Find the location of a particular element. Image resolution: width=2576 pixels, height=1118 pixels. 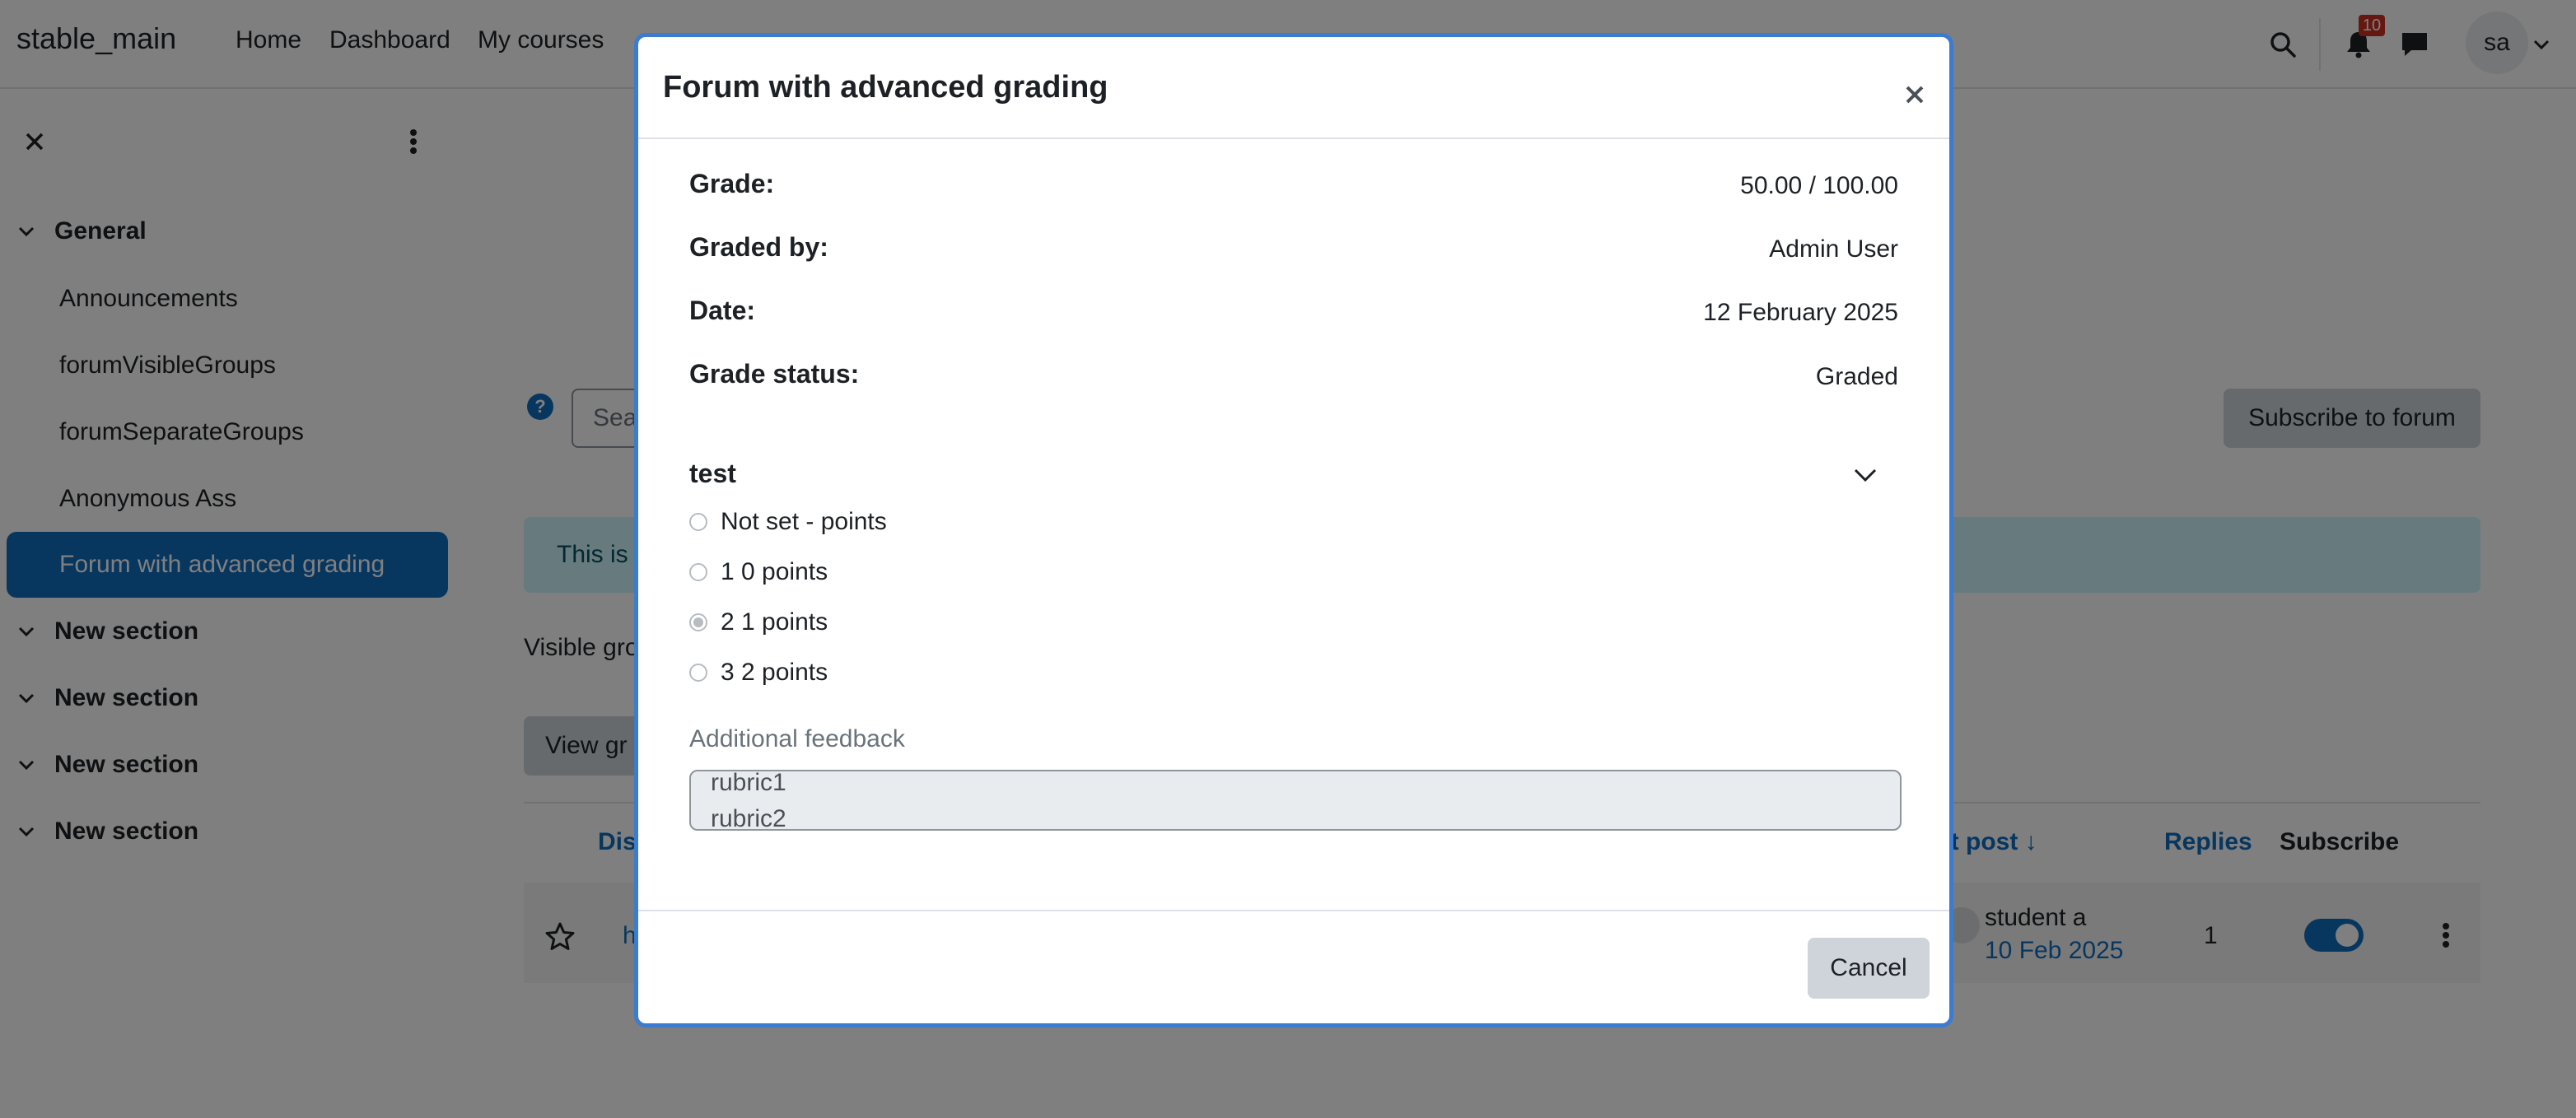

level-option: Not set - points is located at coordinates (788, 522).